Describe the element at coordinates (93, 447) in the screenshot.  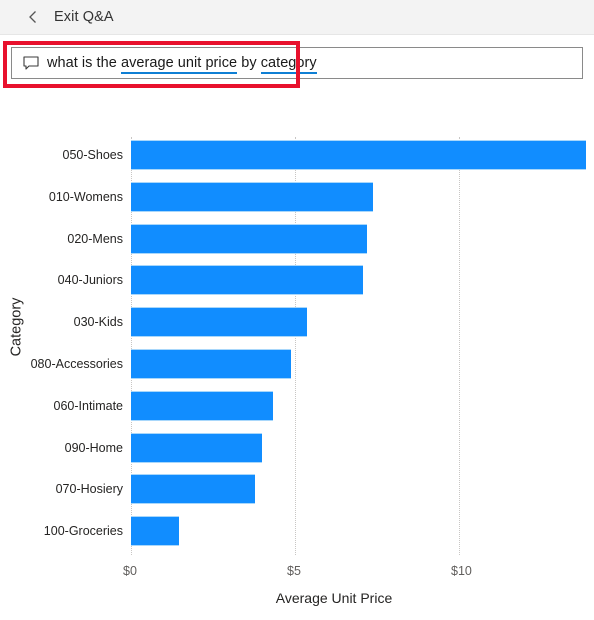
I see `y-axis-tick-label: 090-Home` at that location.